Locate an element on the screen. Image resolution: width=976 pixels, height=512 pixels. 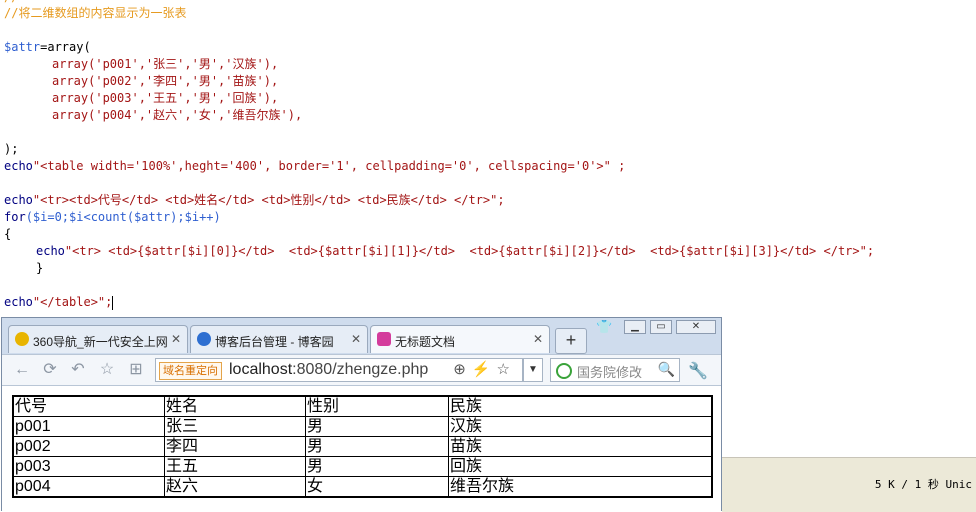
data-cell: p001 is located at coordinates (88, 426).